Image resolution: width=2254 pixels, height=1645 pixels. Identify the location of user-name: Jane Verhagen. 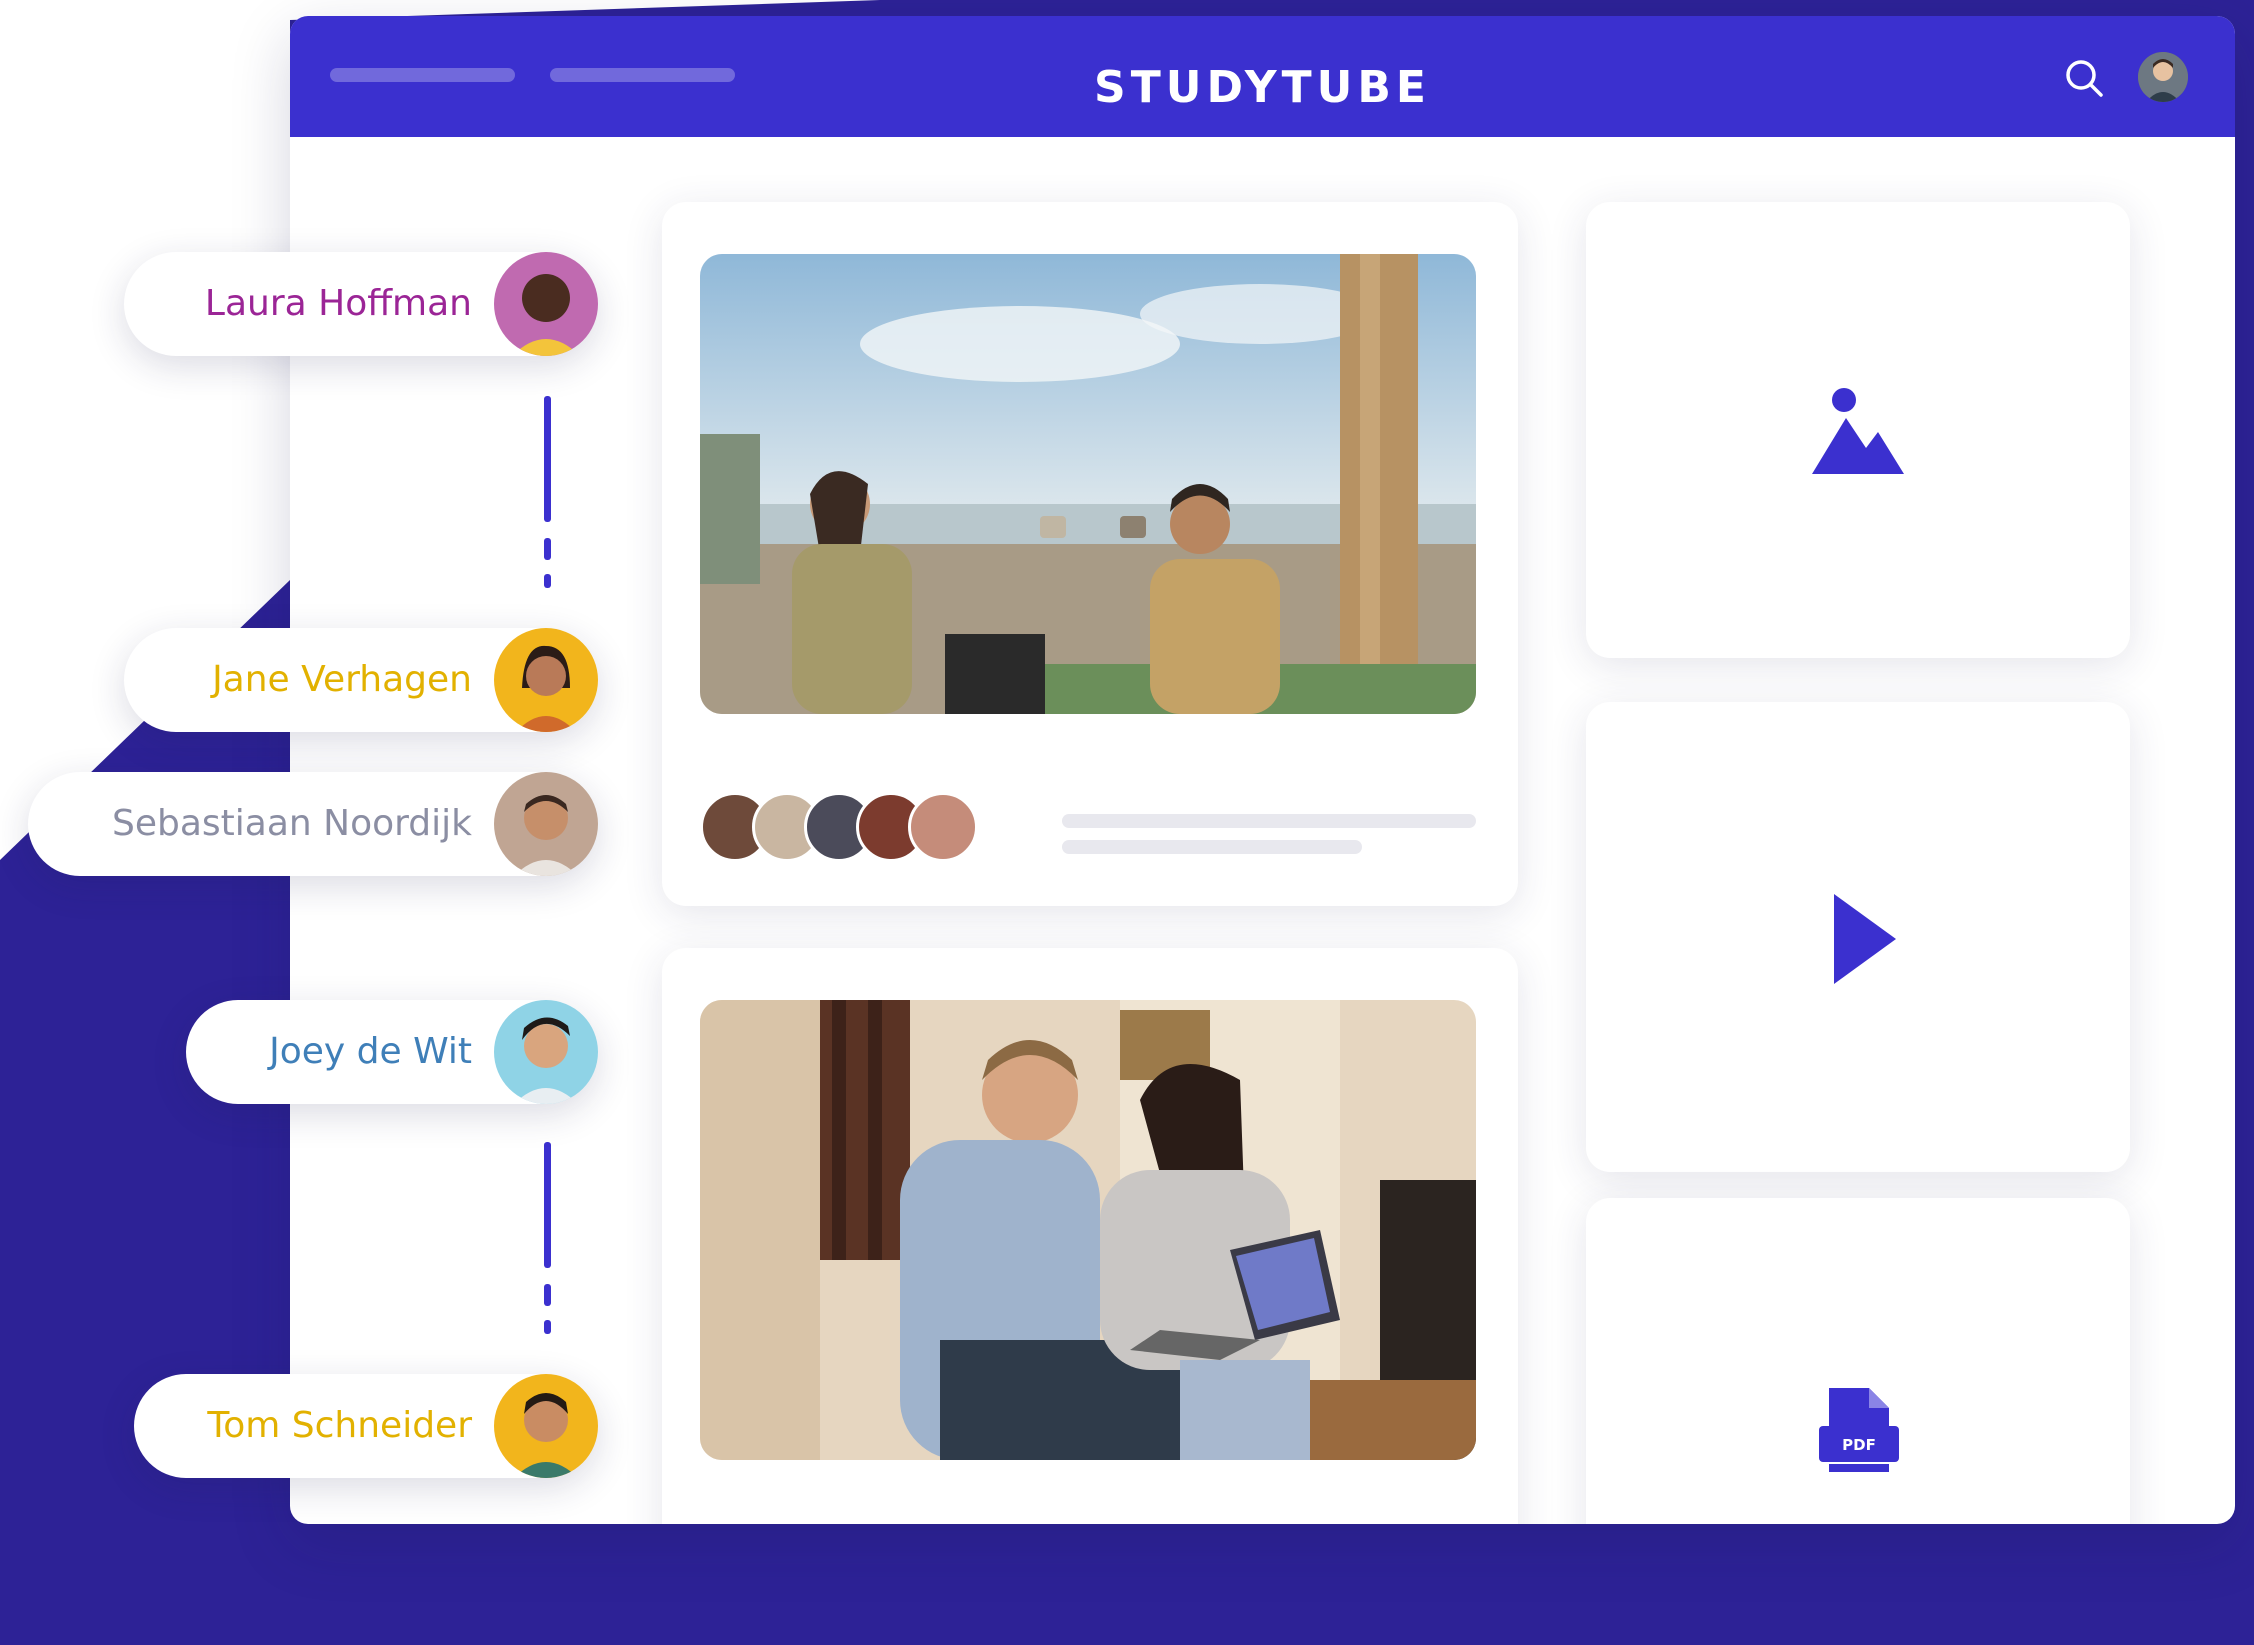
(342, 679).